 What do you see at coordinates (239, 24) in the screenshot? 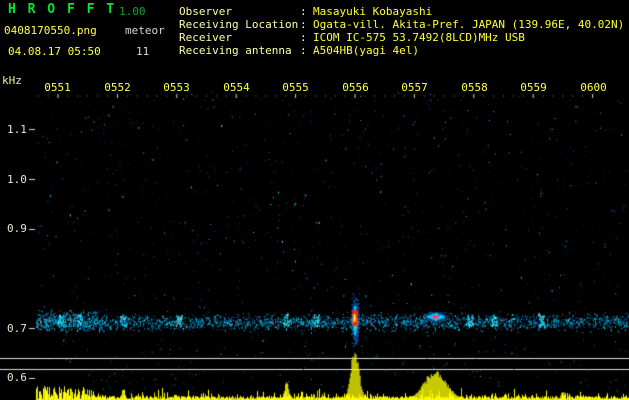
I see `info-label: Receiving Location` at bounding box center [239, 24].